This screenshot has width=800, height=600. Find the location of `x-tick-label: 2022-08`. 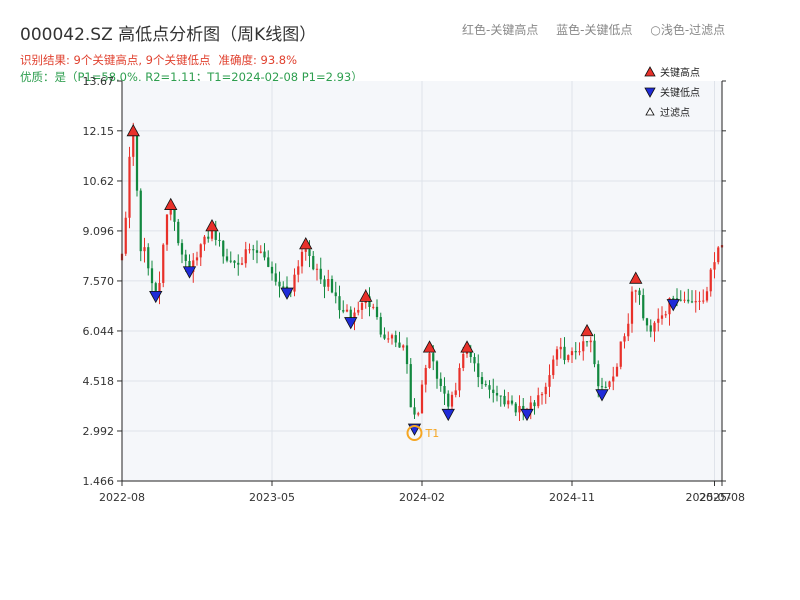

x-tick-label: 2022-08 is located at coordinates (122, 497).